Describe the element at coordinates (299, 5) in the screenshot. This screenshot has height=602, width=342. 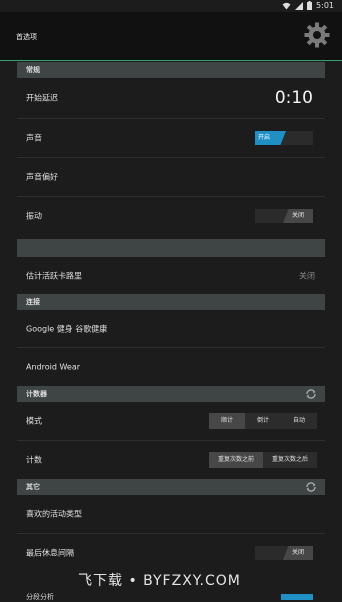
I see `signal-icon` at that location.